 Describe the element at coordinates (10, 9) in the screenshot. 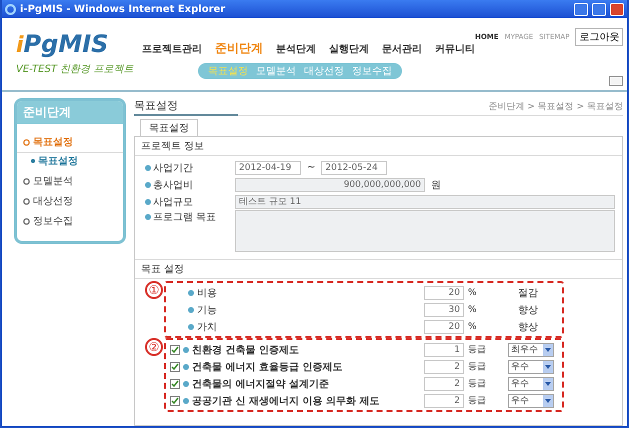

I see `browser-icon` at that location.